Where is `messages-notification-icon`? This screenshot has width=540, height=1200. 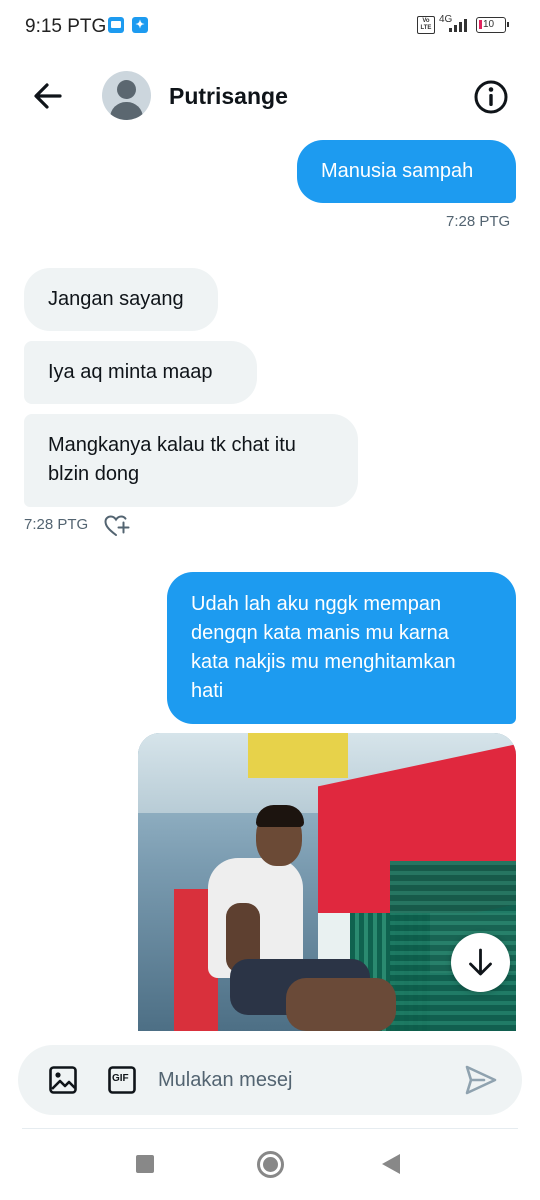 messages-notification-icon is located at coordinates (116, 25).